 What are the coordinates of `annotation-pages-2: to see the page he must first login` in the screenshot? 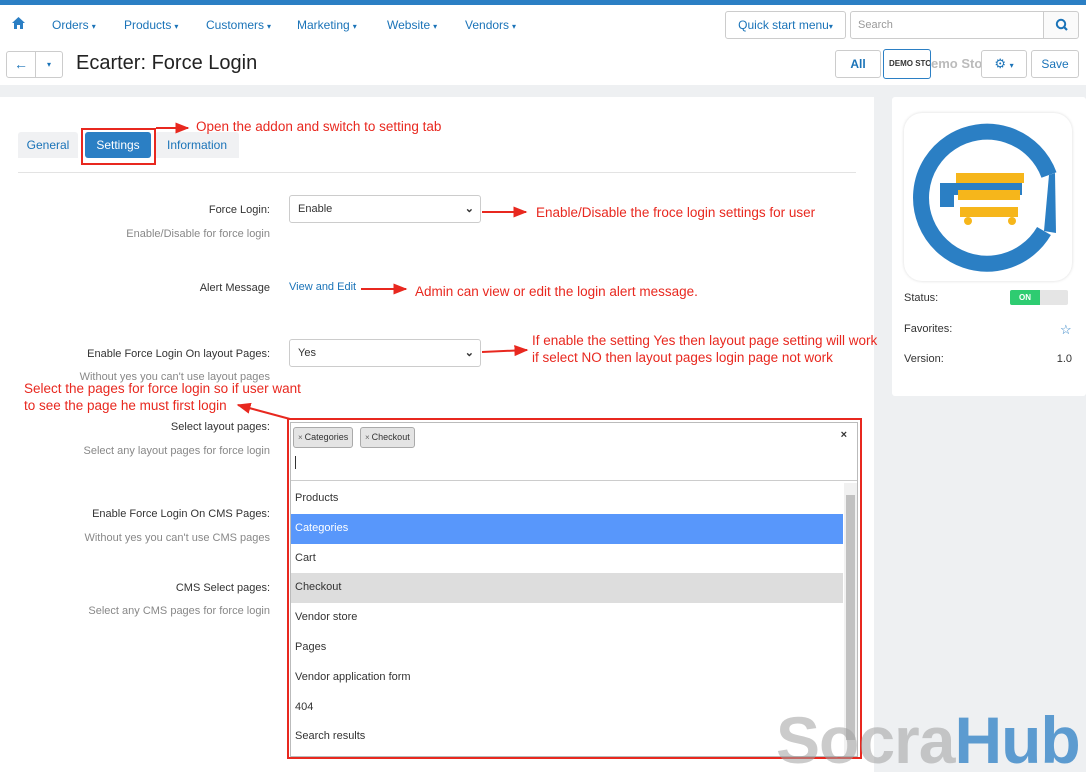 It's located at (125, 405).